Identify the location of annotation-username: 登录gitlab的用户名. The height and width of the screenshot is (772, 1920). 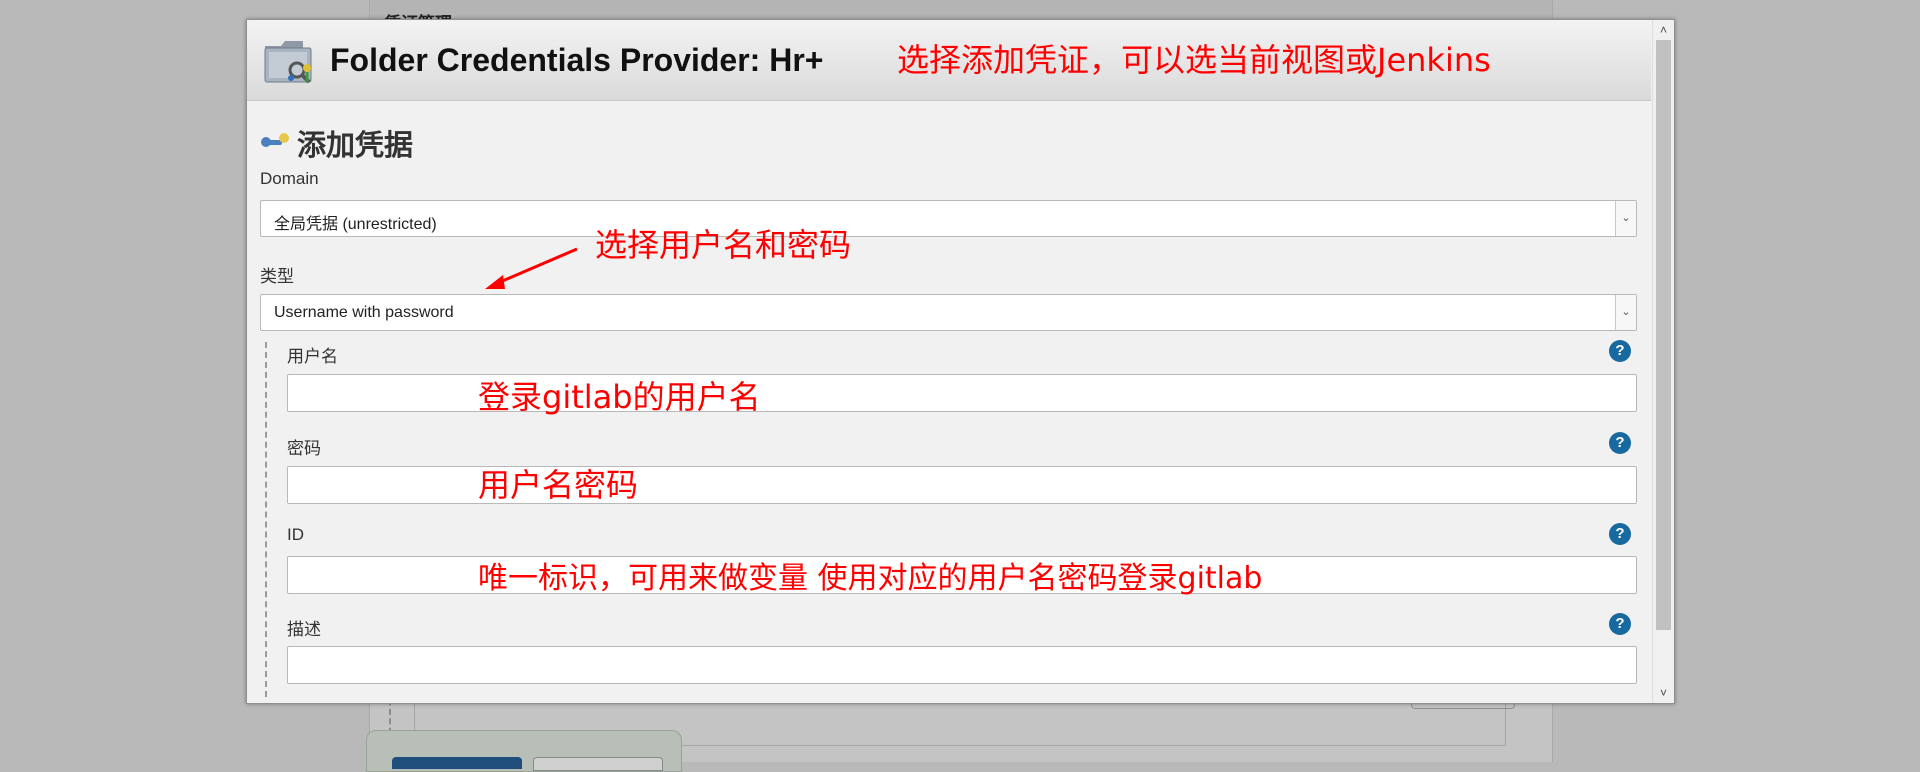
(619, 397).